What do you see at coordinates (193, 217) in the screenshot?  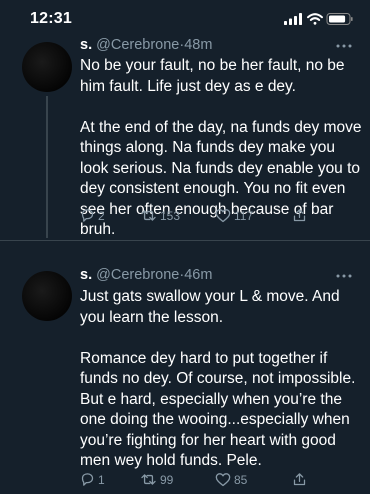 I see `tweet-actions: 2 153 117` at bounding box center [193, 217].